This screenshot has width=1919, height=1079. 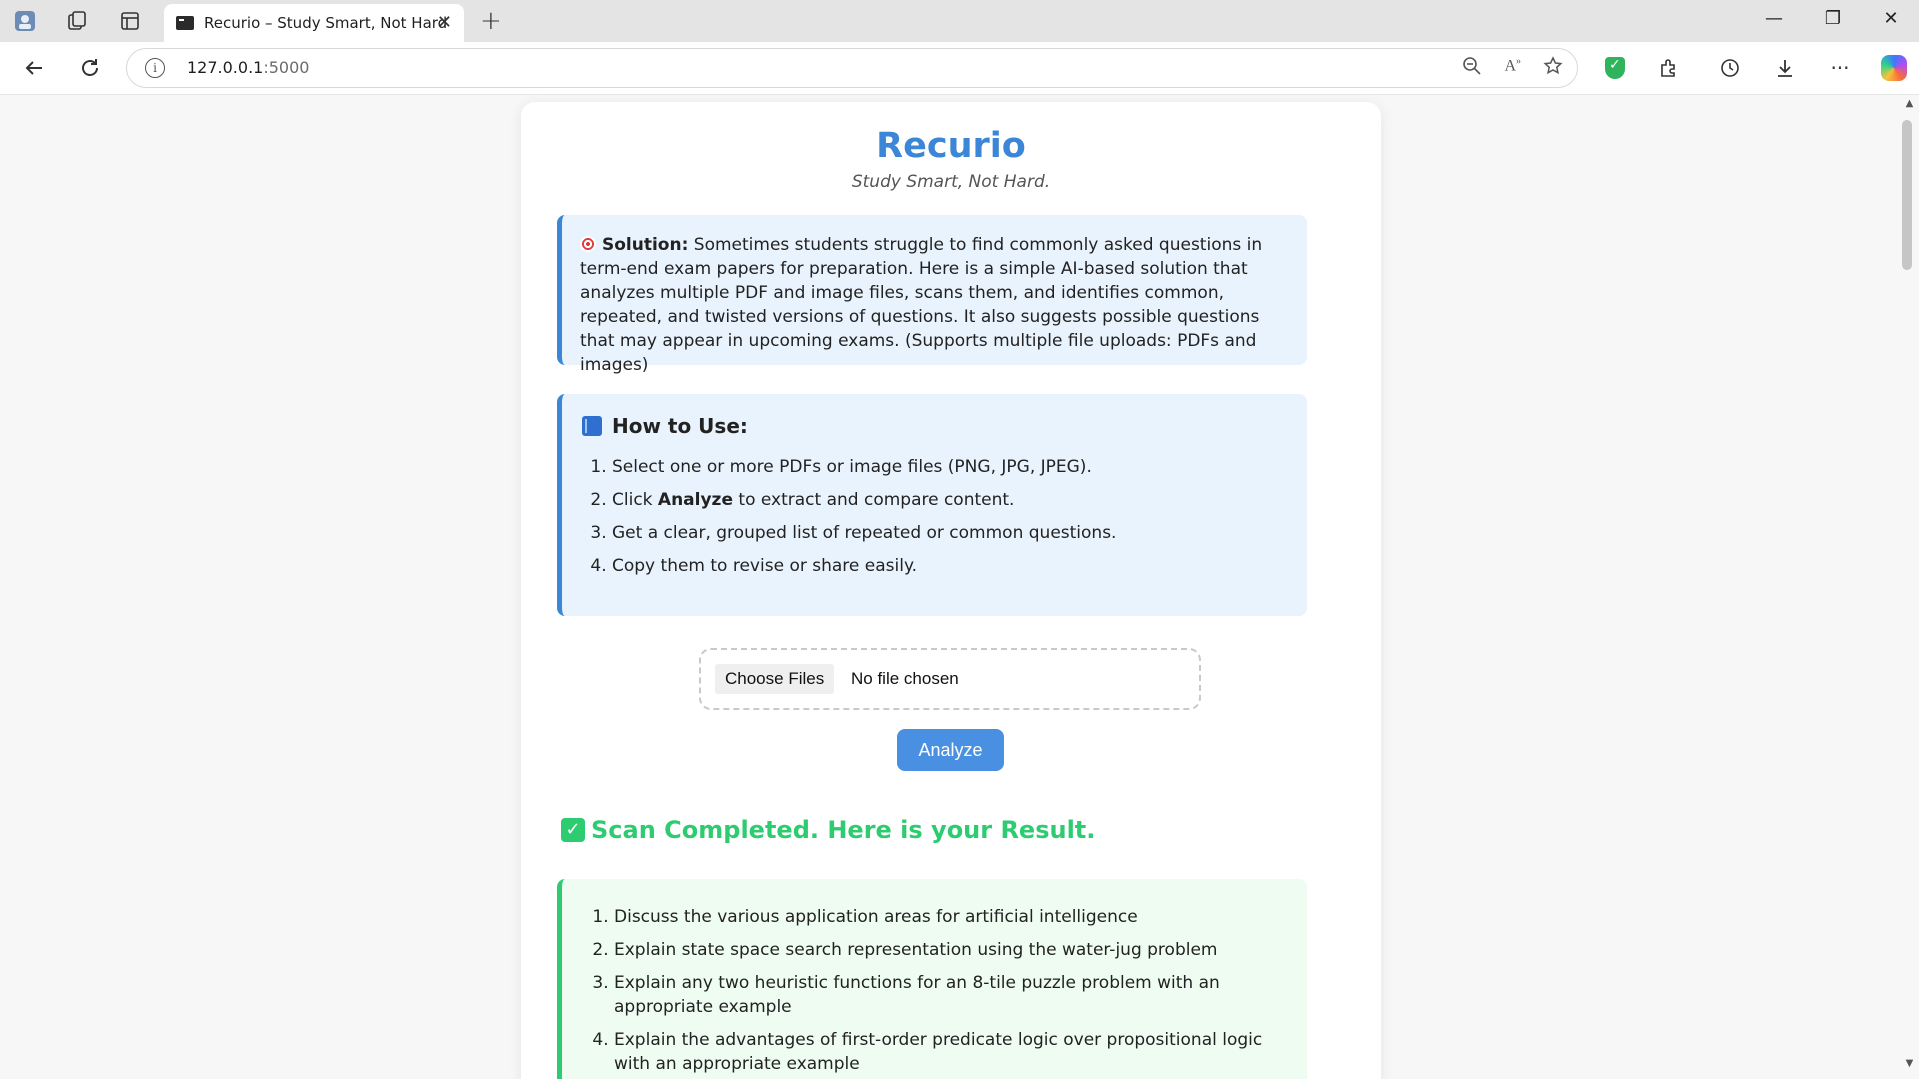 I want to click on restore-icon: ❐, so click(x=1833, y=18).